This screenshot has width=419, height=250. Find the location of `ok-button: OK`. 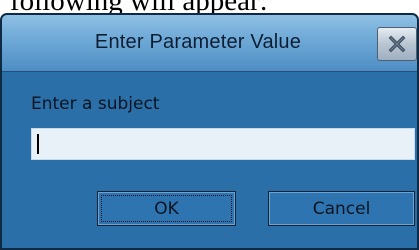

ok-button: OK is located at coordinates (166, 208).